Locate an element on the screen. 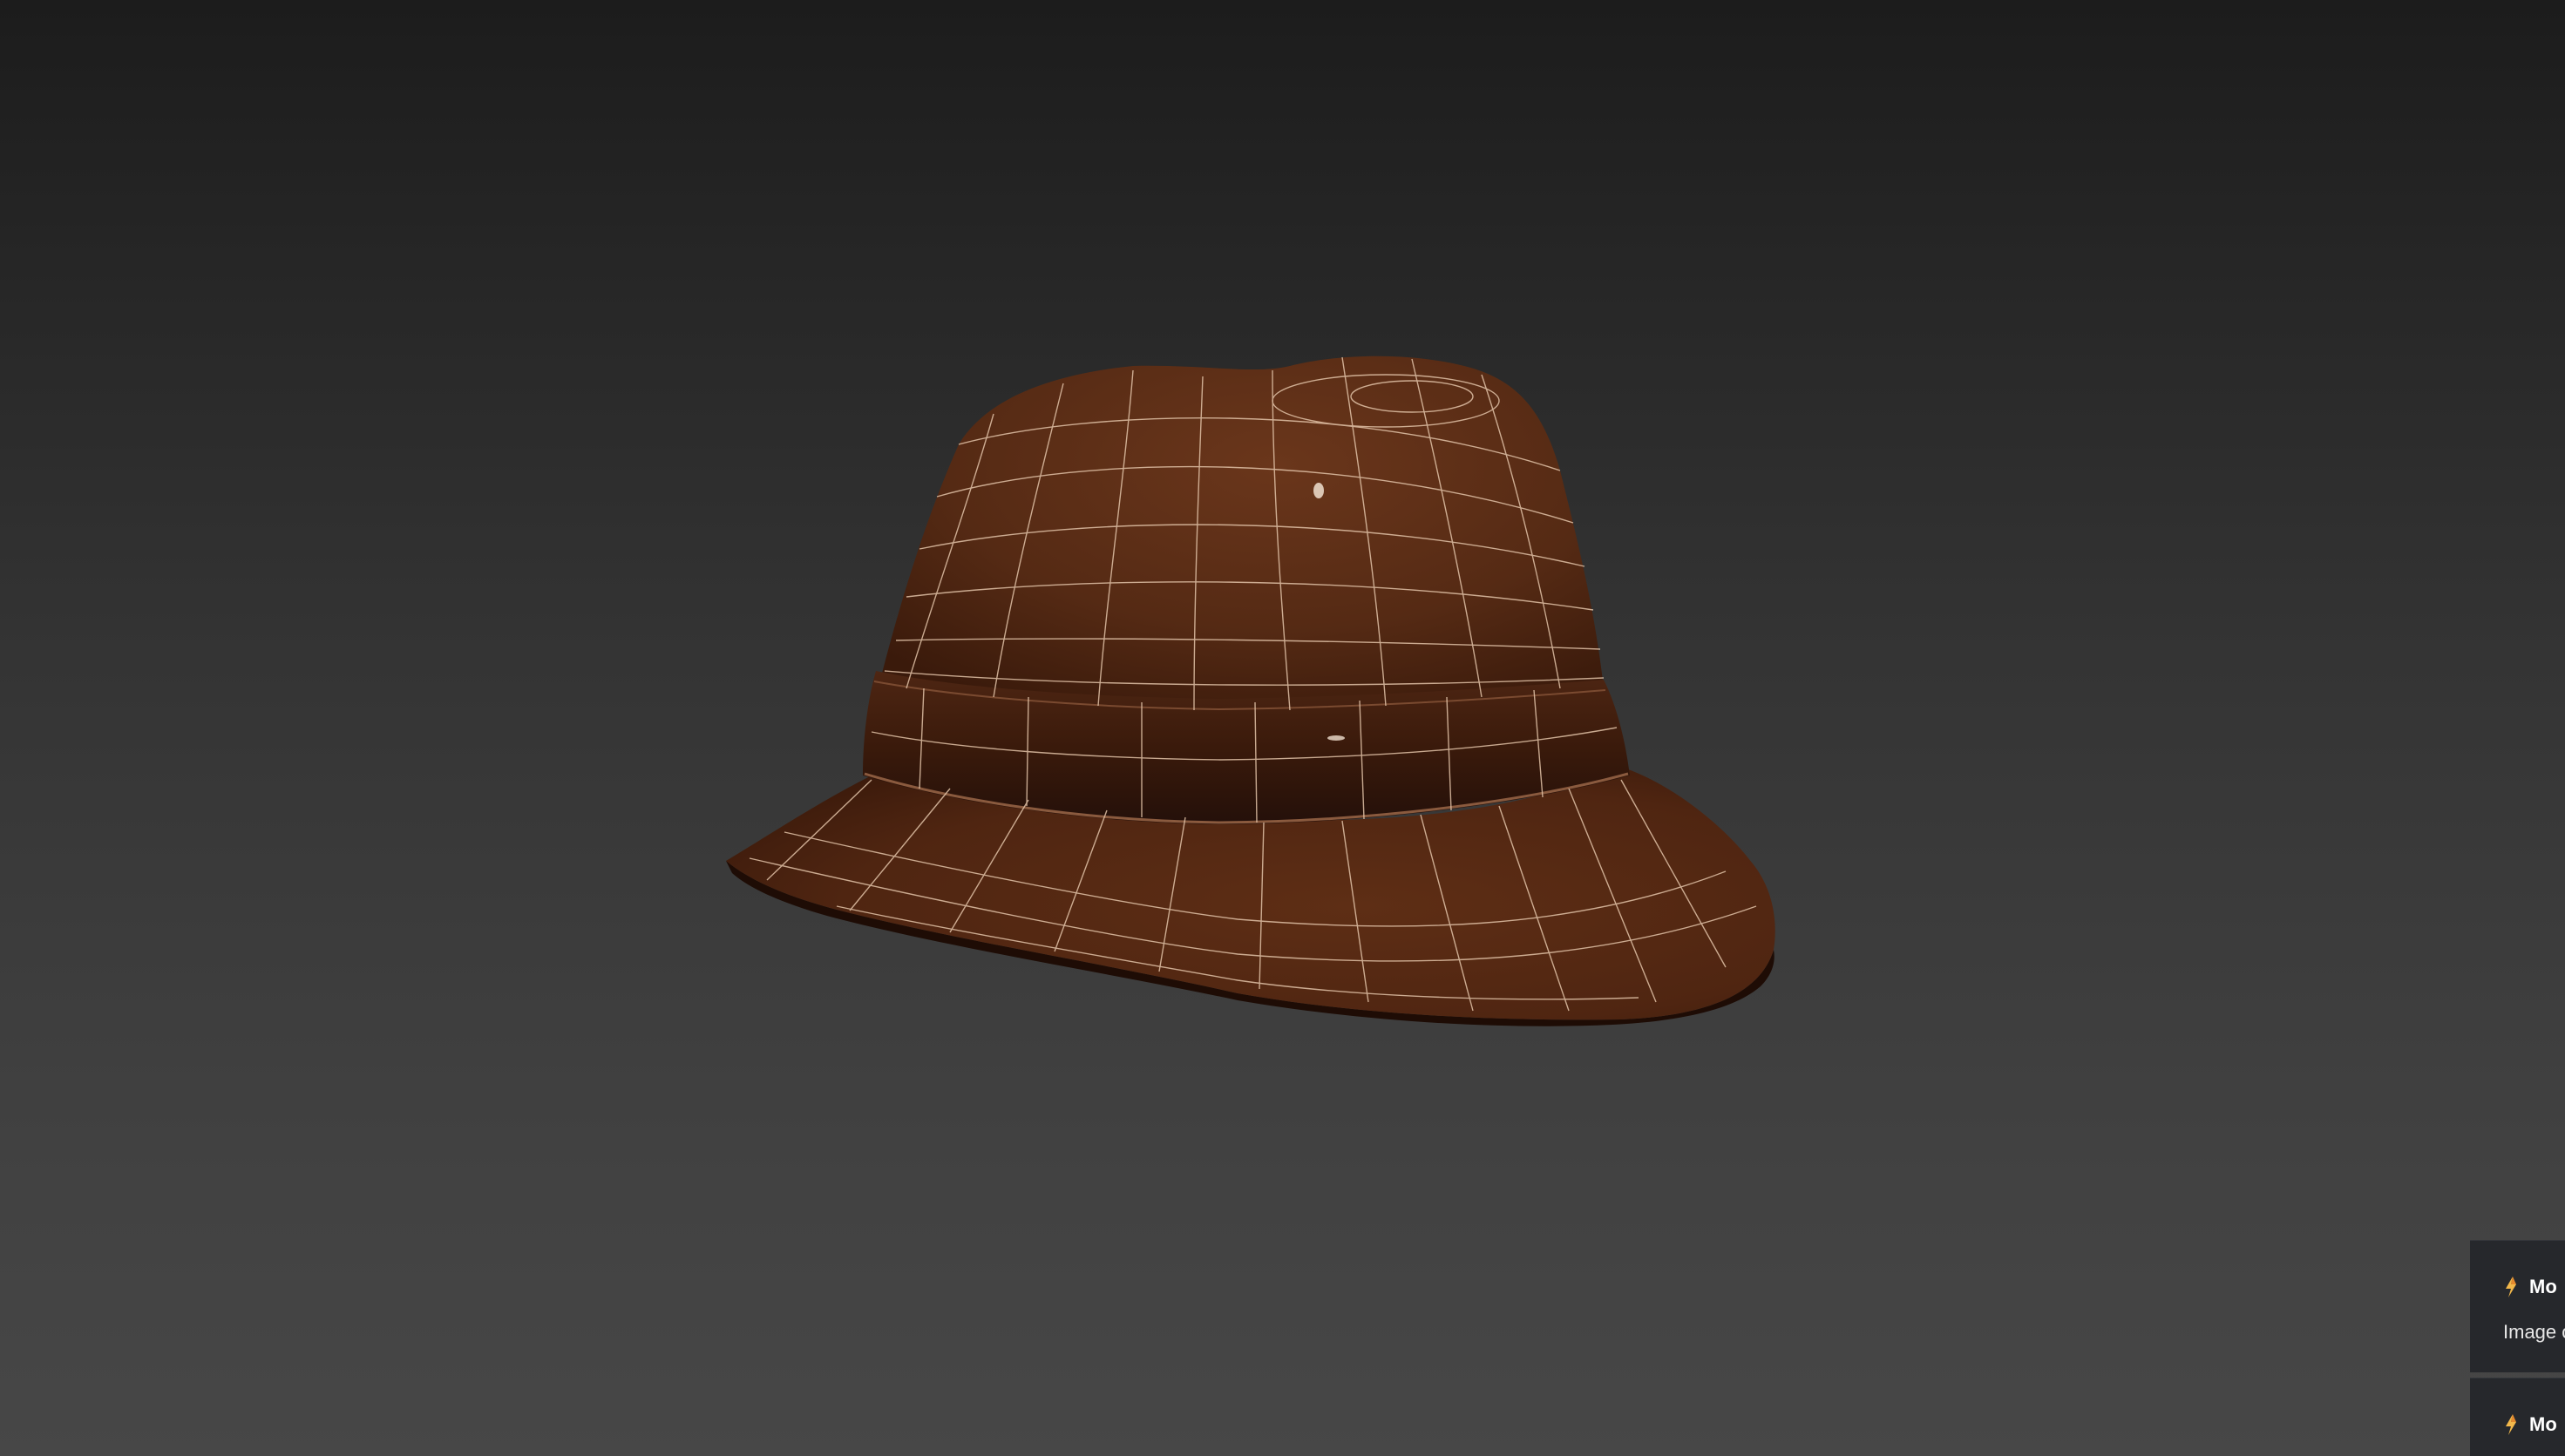 This screenshot has height=1456, width=2565. notification-toast: Mo Image c is located at coordinates (2517, 1306).